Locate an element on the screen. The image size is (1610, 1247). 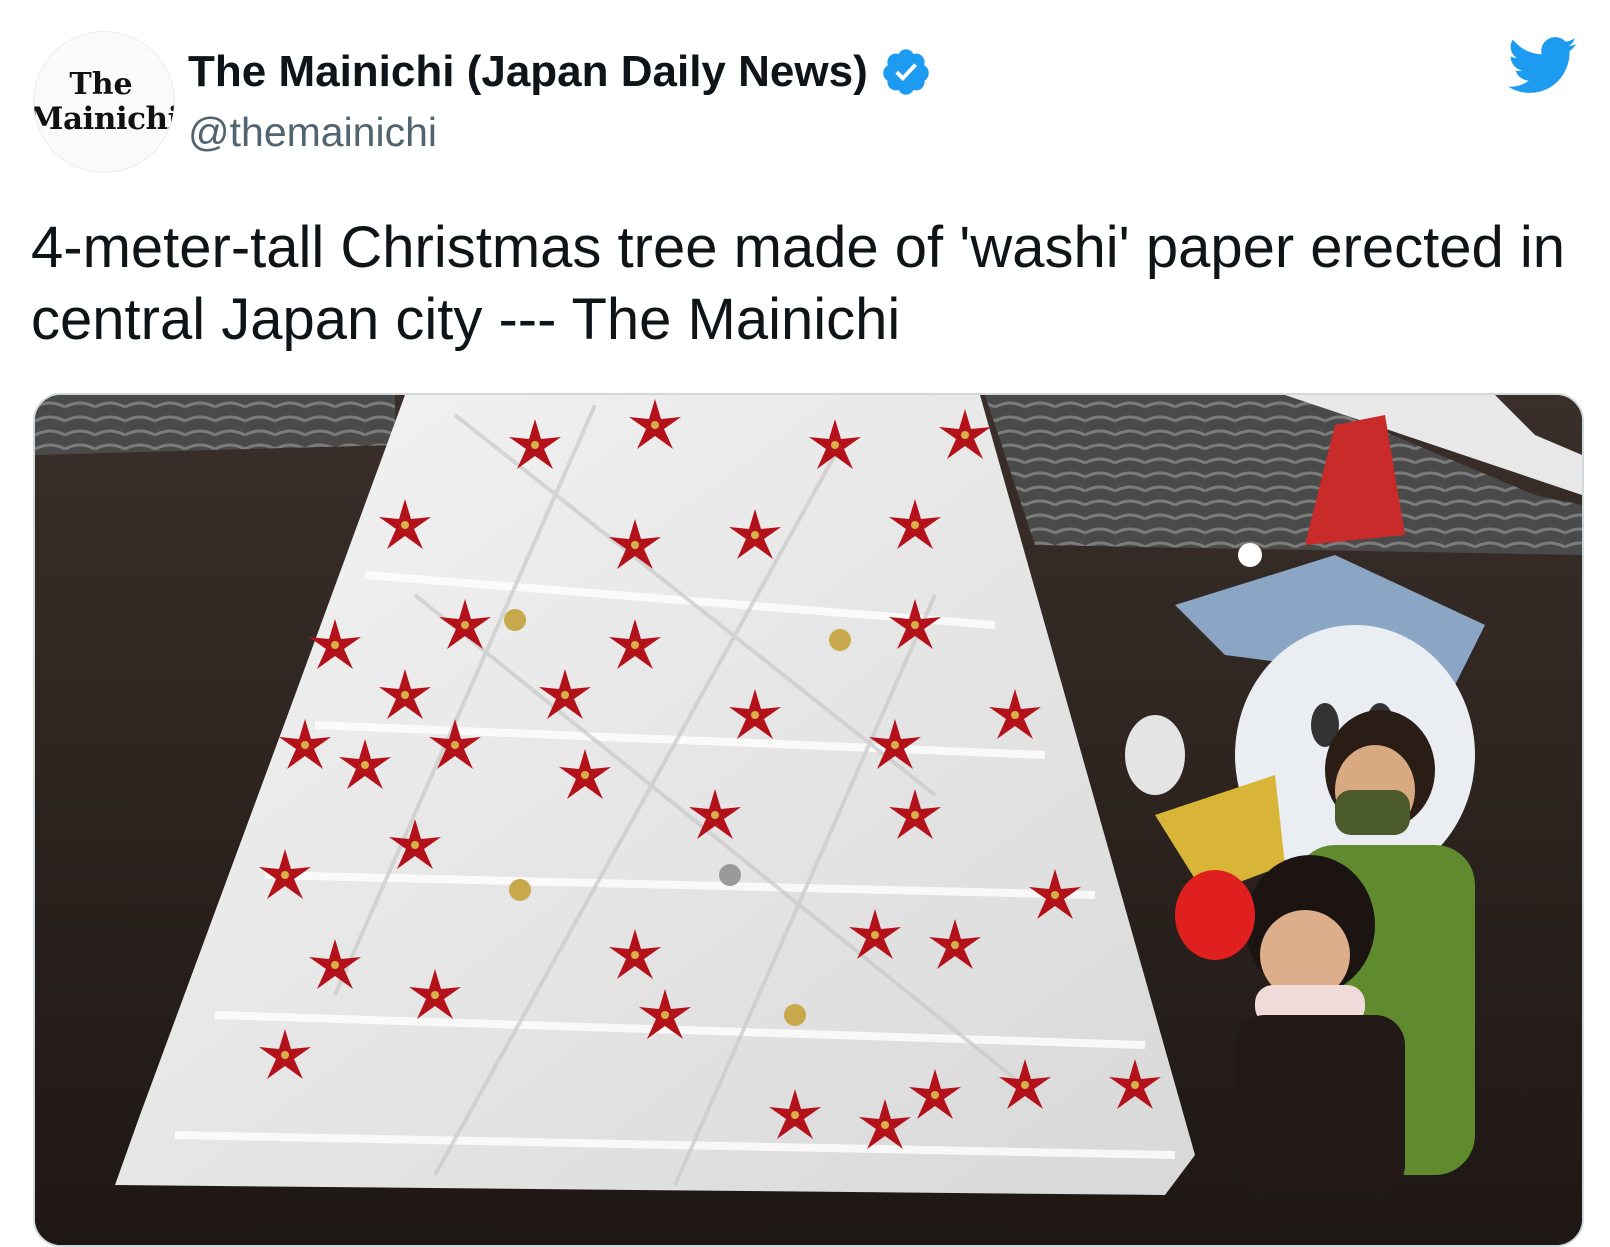
avatar-logo-line1: The is located at coordinates (101, 84).